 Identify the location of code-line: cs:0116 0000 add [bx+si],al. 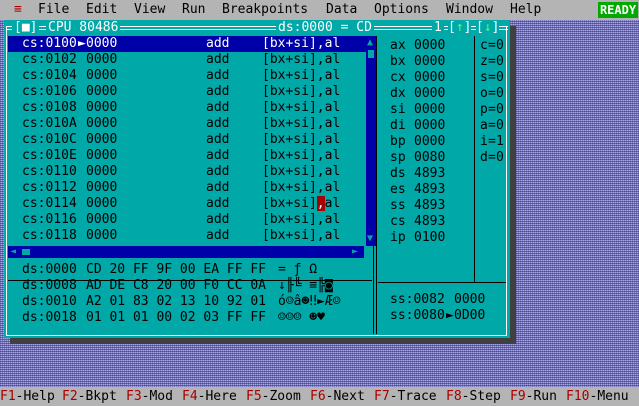
(187, 220).